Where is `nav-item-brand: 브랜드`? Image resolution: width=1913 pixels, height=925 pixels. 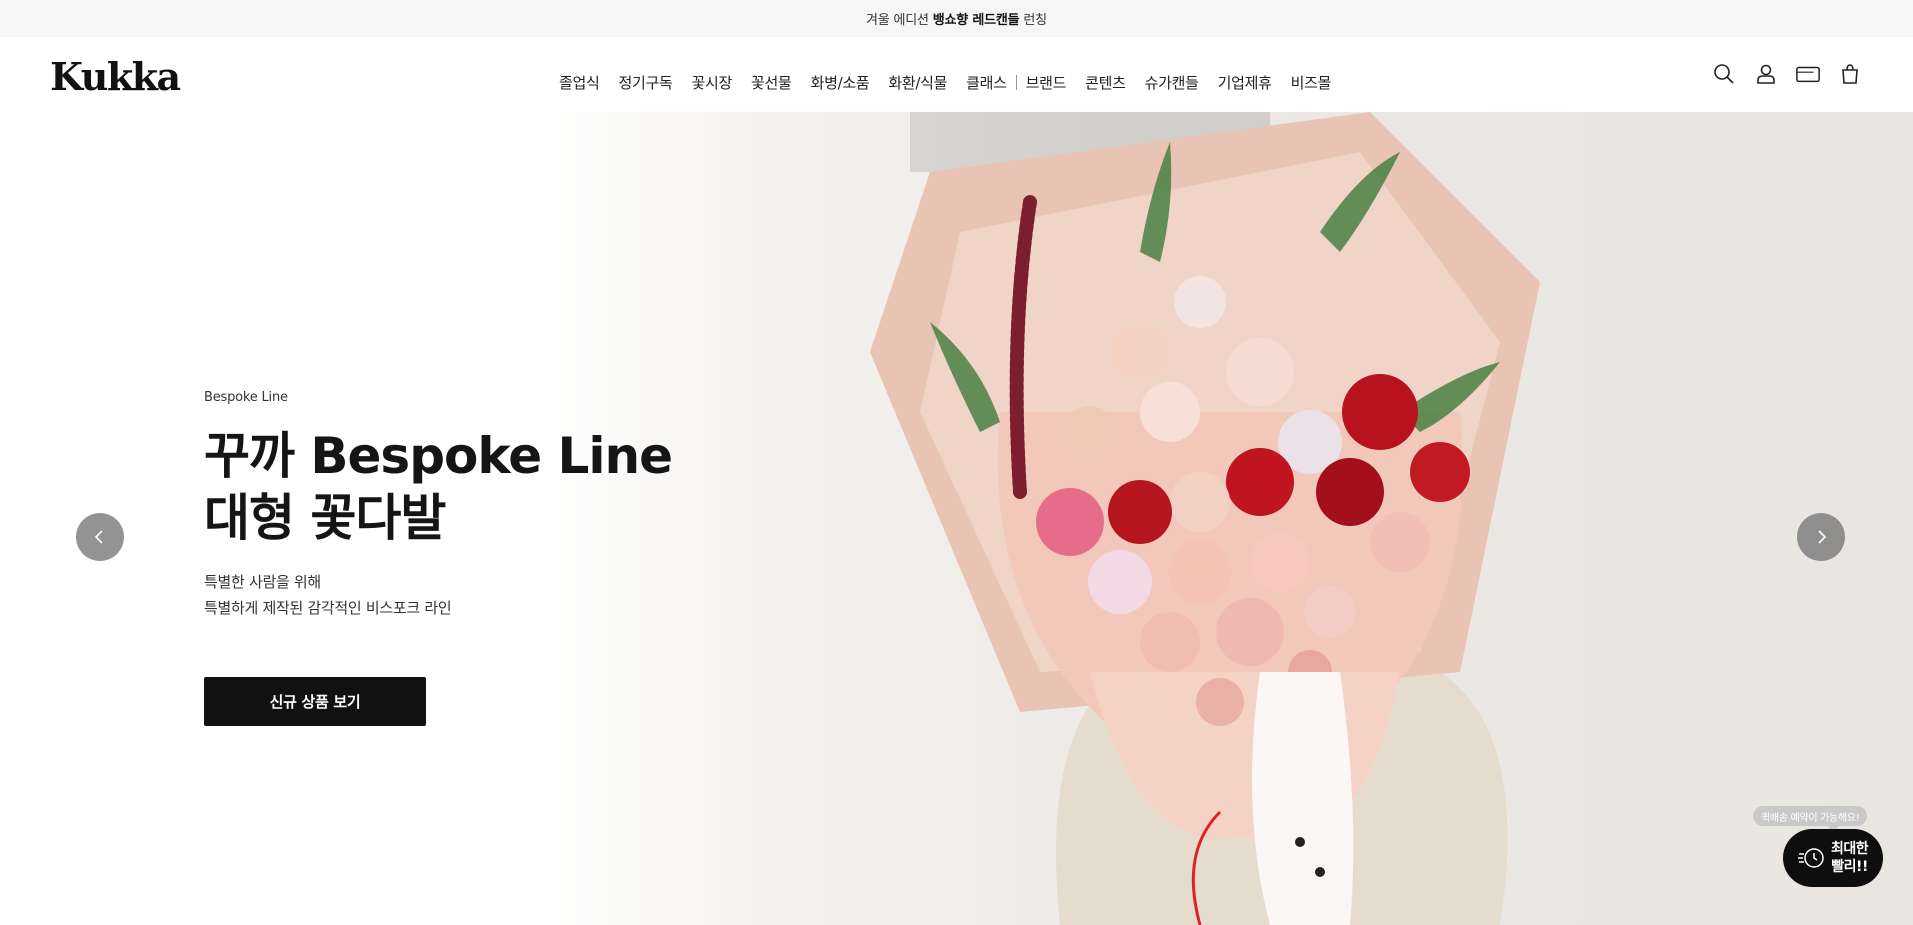
nav-item-brand: 브랜드 is located at coordinates (1046, 82).